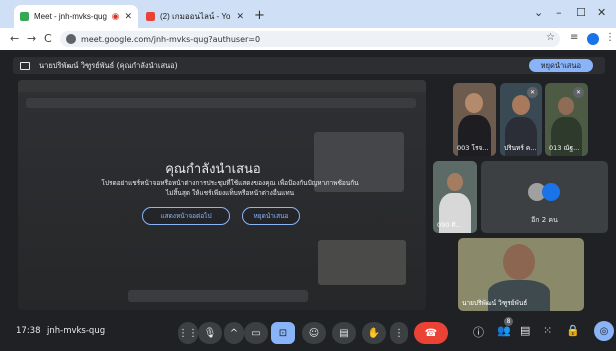 Image resolution: width=616 pixels, height=351 pixels. What do you see at coordinates (604, 331) in the screenshot?
I see `companion-mode-icon: ◎` at bounding box center [604, 331].